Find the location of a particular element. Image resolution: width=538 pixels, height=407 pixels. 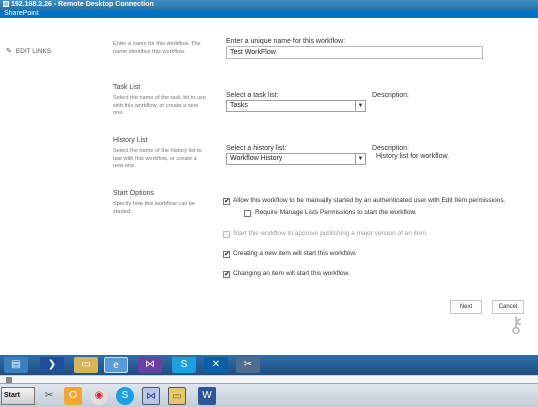

horizontal-scrollbar is located at coordinates (269, 379).